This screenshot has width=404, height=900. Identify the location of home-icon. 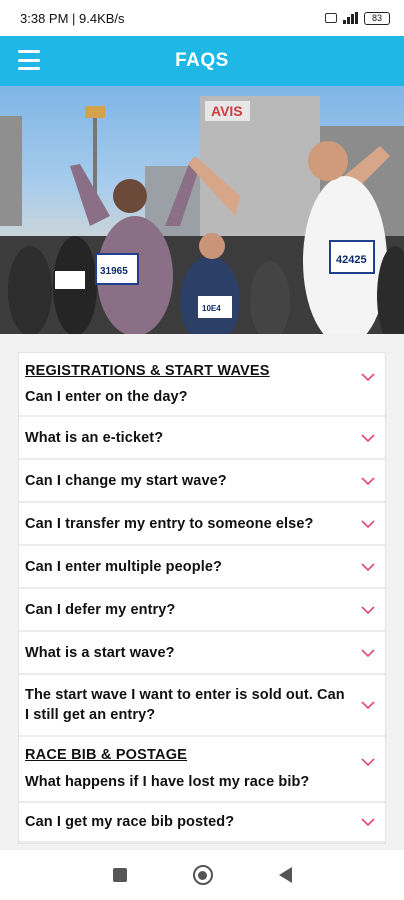
(202, 875).